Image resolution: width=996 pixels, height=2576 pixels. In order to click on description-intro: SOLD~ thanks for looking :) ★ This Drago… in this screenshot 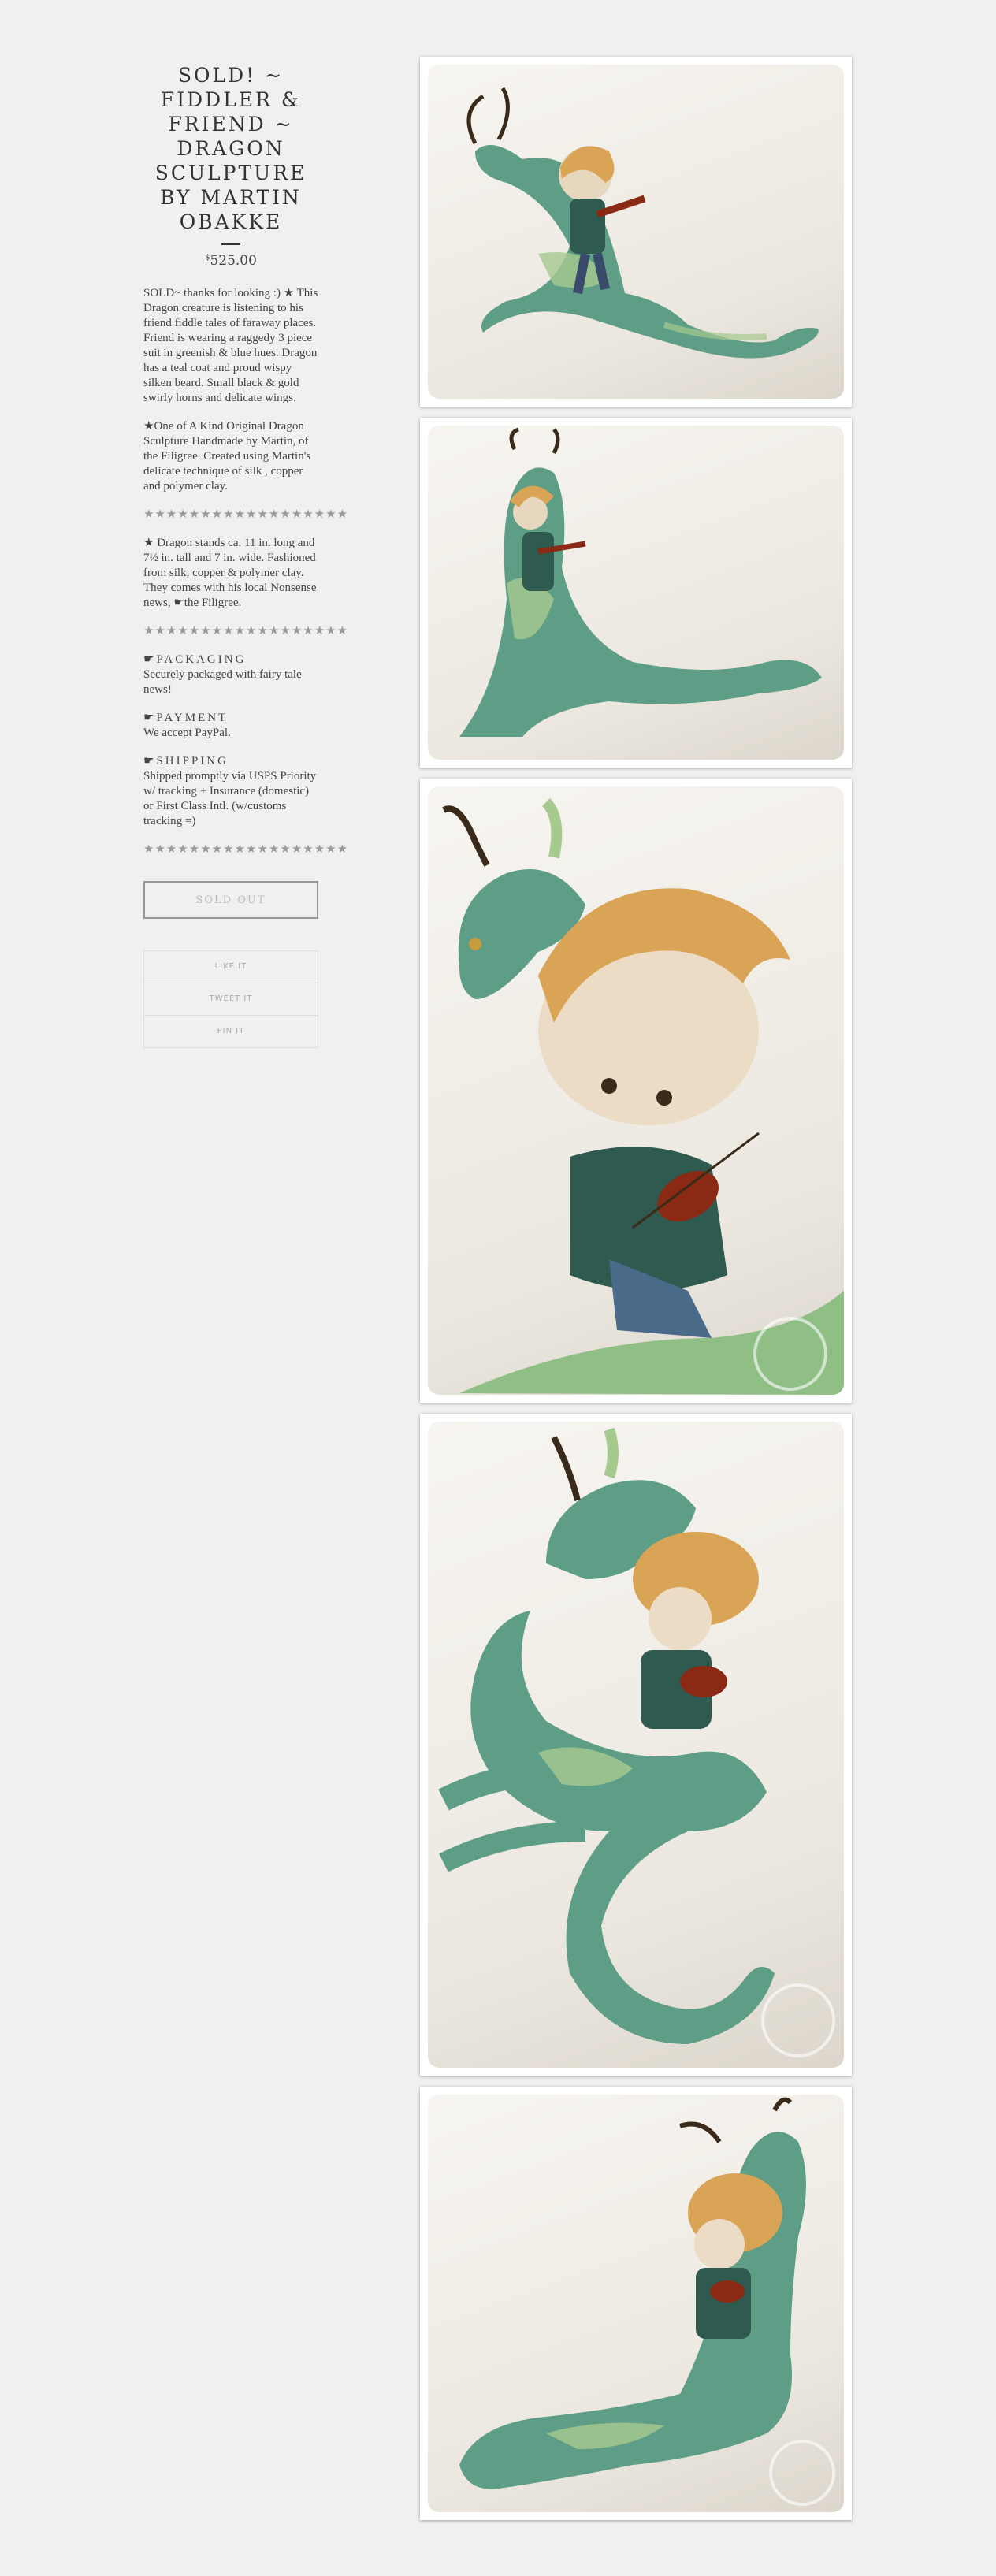, I will do `click(230, 345)`.